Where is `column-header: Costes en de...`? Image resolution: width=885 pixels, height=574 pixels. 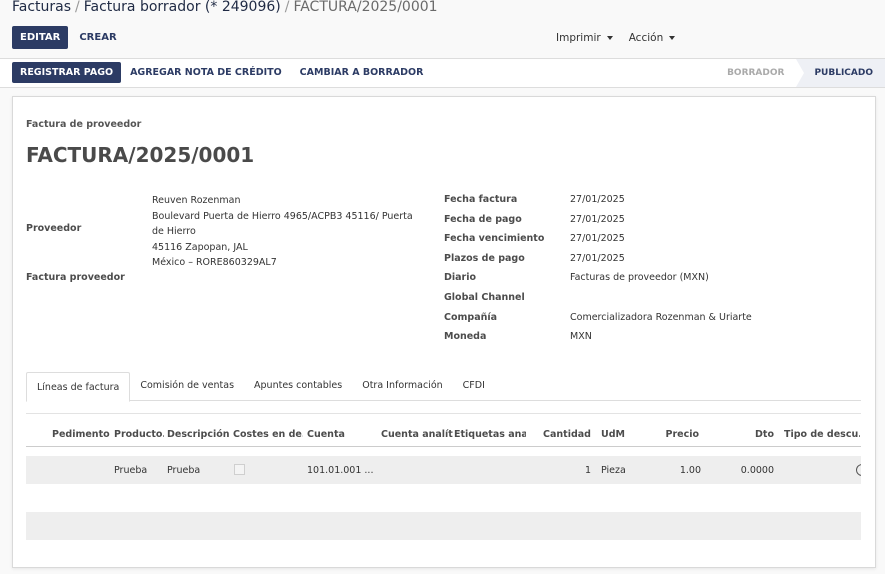
column-header: Costes en de... is located at coordinates (268, 434).